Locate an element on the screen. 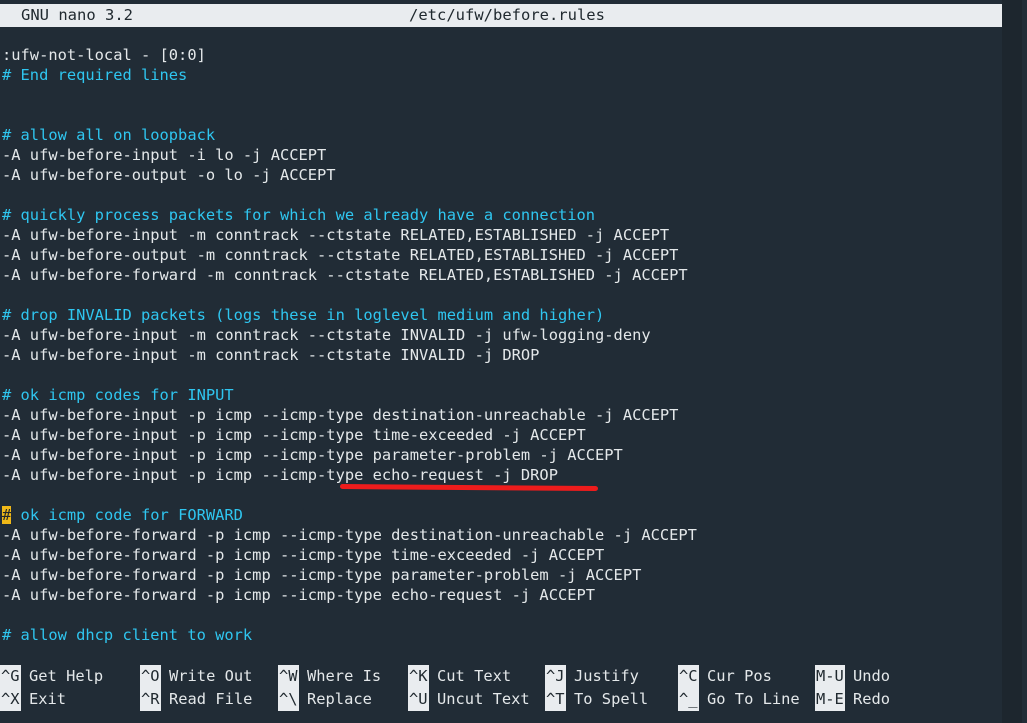 This screenshot has width=1027, height=723. shortcut-column: ^W Where Is ^\ Replace is located at coordinates (329, 688).